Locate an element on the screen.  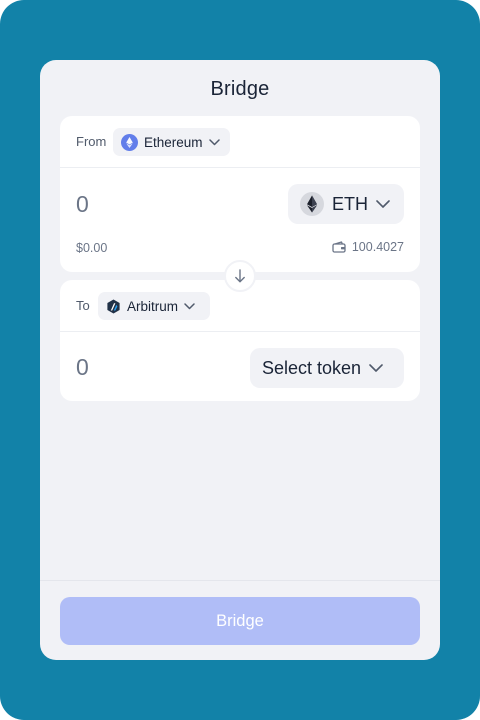
to-amount-input: 0 is located at coordinates (82, 367).